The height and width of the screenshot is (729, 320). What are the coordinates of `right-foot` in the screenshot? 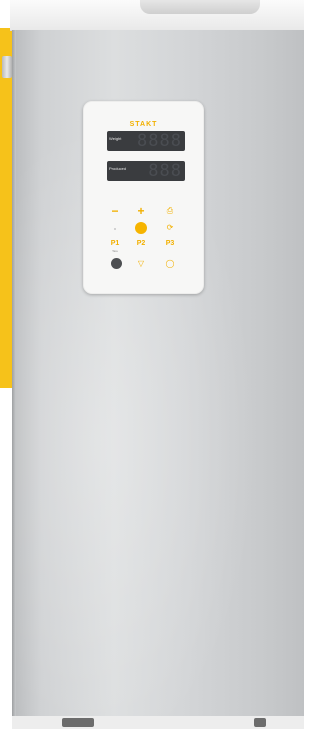 It's located at (260, 722).